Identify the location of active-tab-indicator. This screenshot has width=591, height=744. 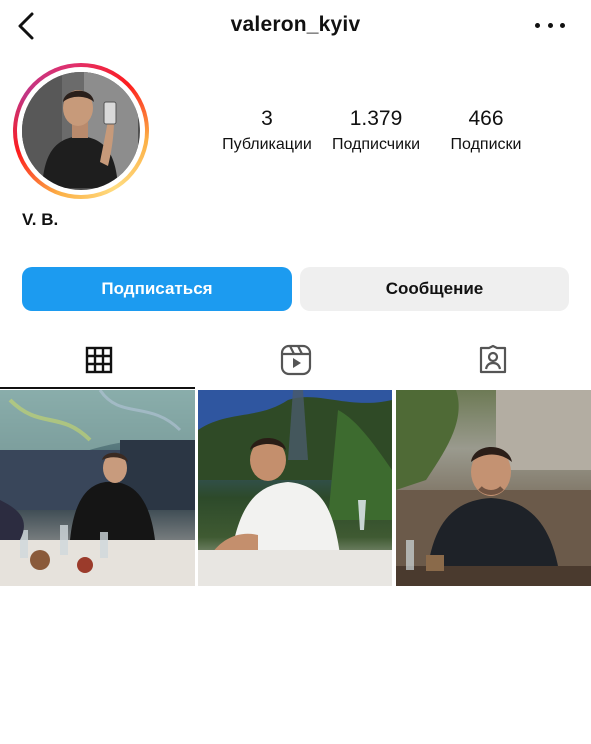
(97, 388).